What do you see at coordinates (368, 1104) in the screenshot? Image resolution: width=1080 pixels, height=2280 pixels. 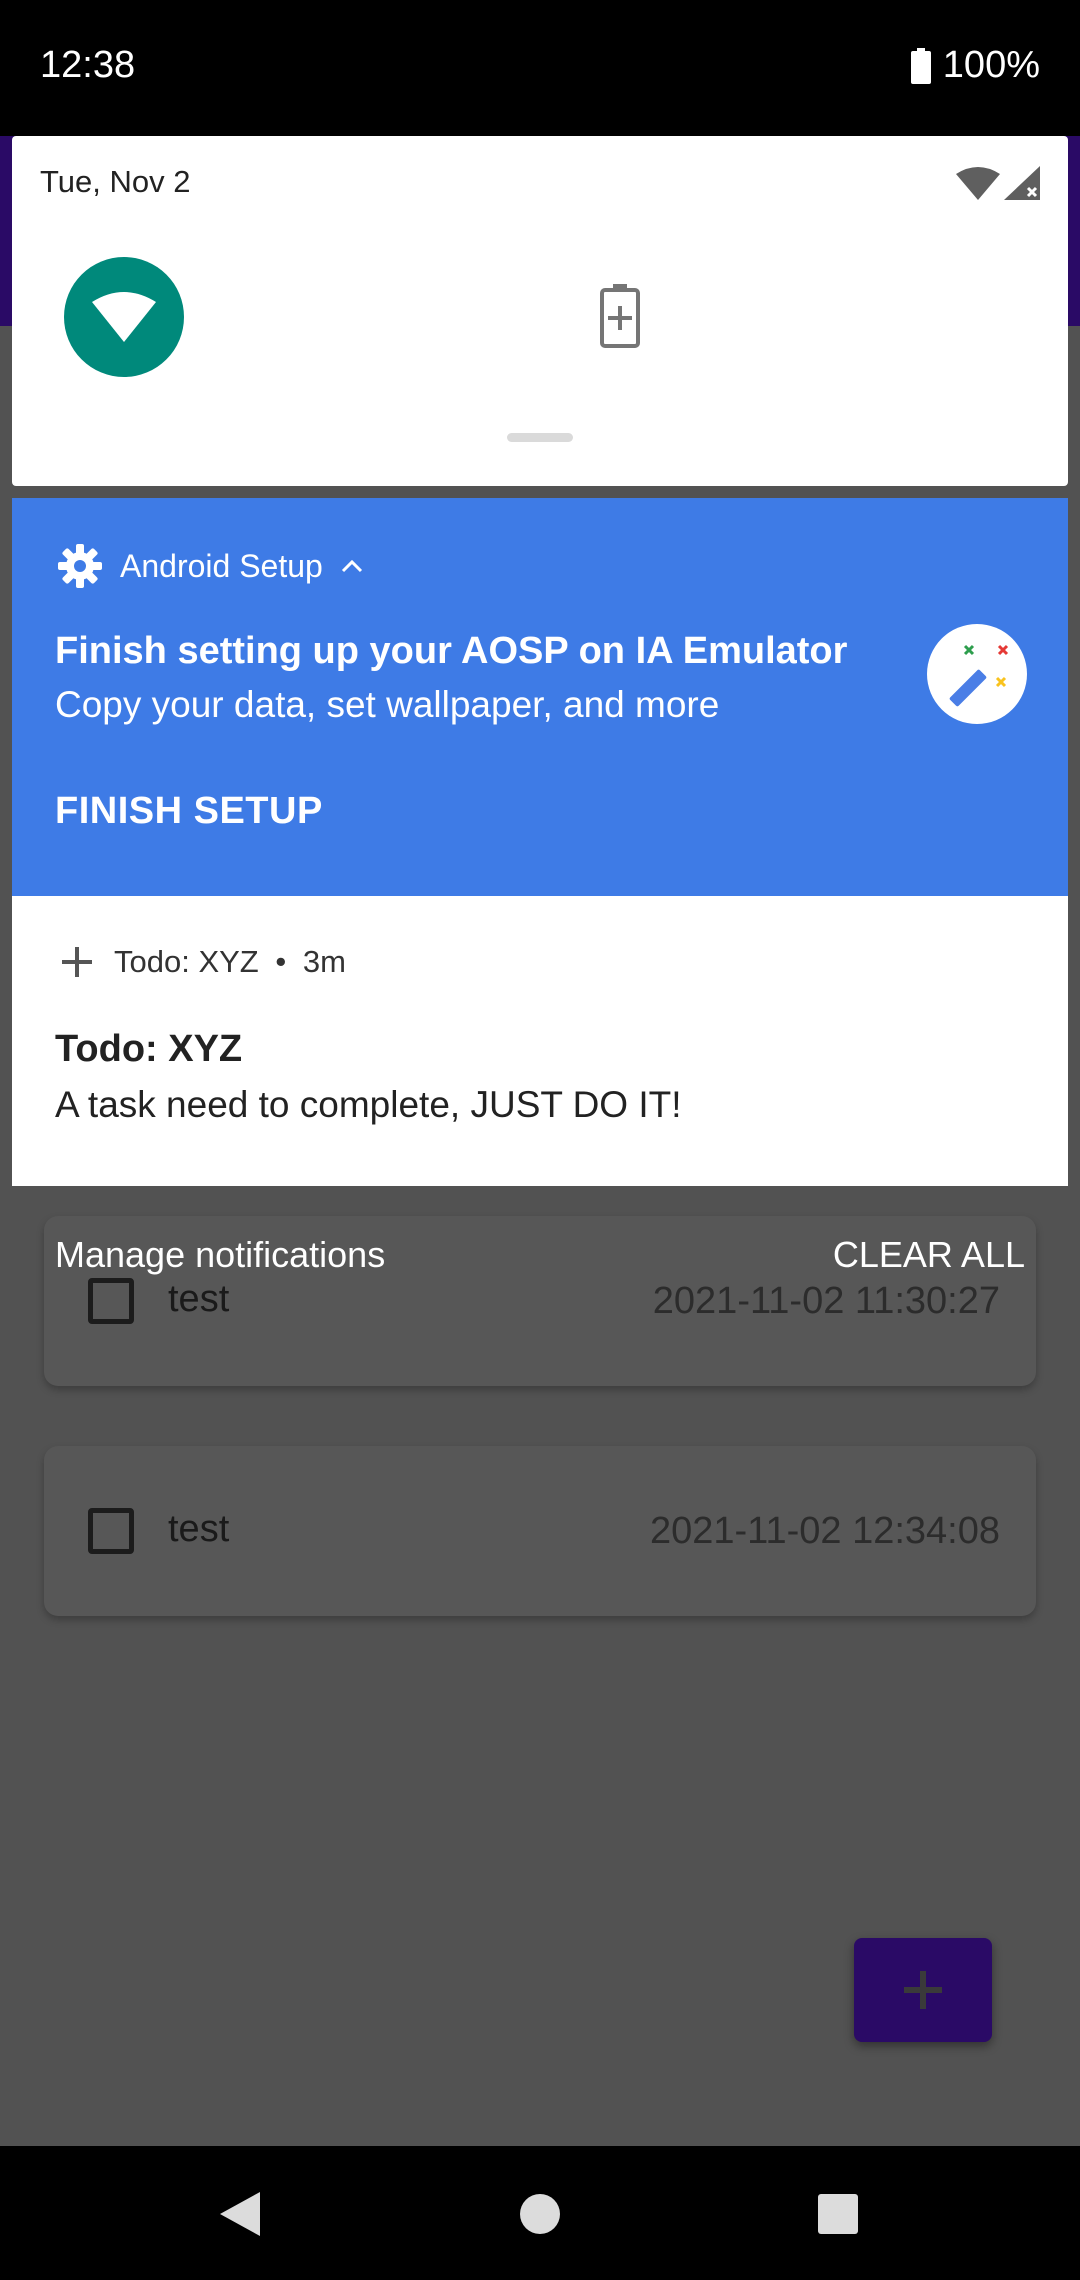 I see `todo-notification-text: A task need to complete, JUST DO IT!` at bounding box center [368, 1104].